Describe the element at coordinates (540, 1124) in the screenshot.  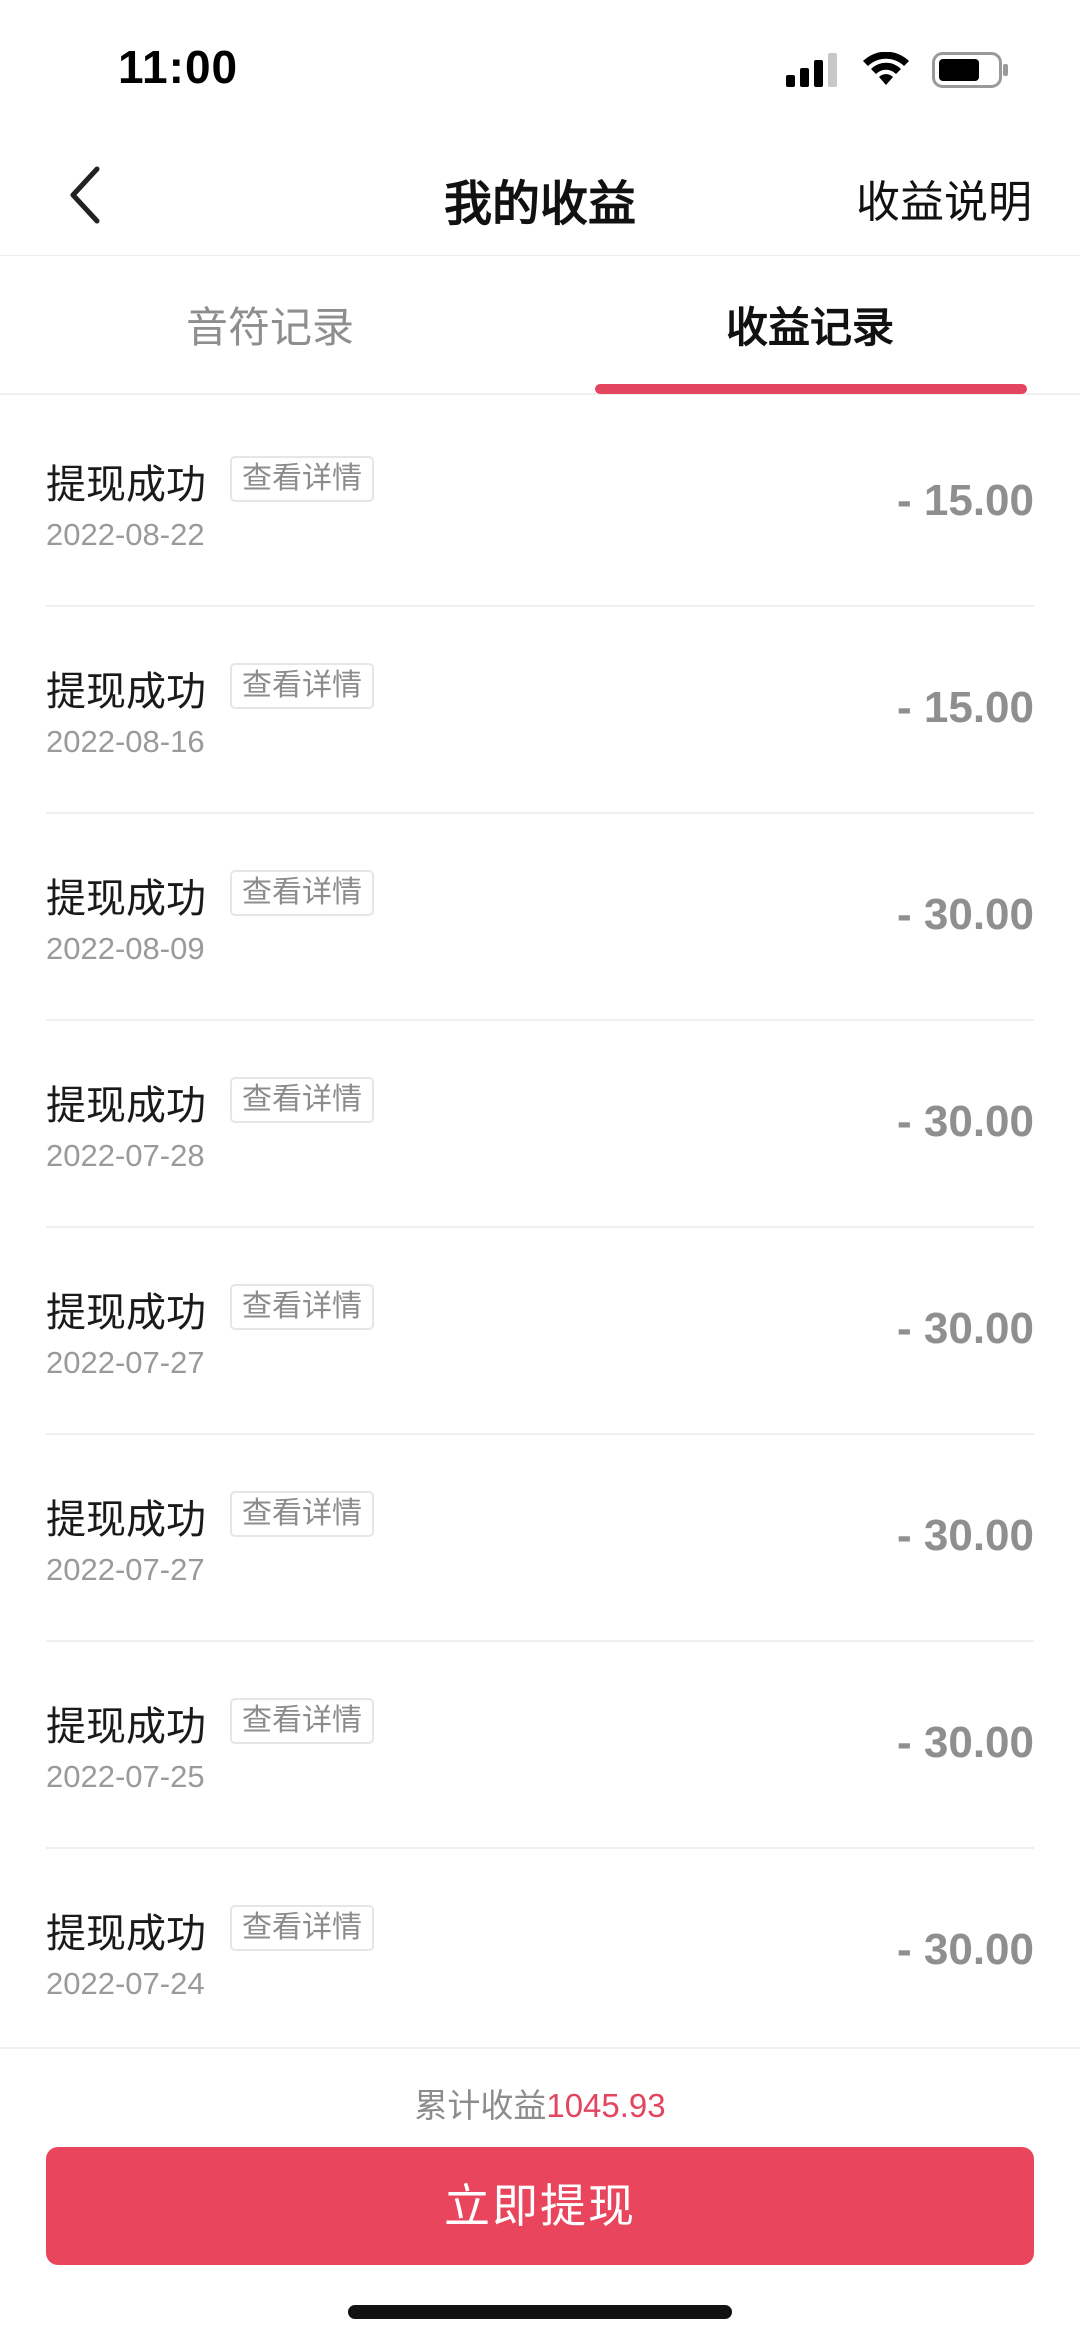
I see `list-item: 提现成功 查看详情 2022-07-28 - 30.00` at that location.